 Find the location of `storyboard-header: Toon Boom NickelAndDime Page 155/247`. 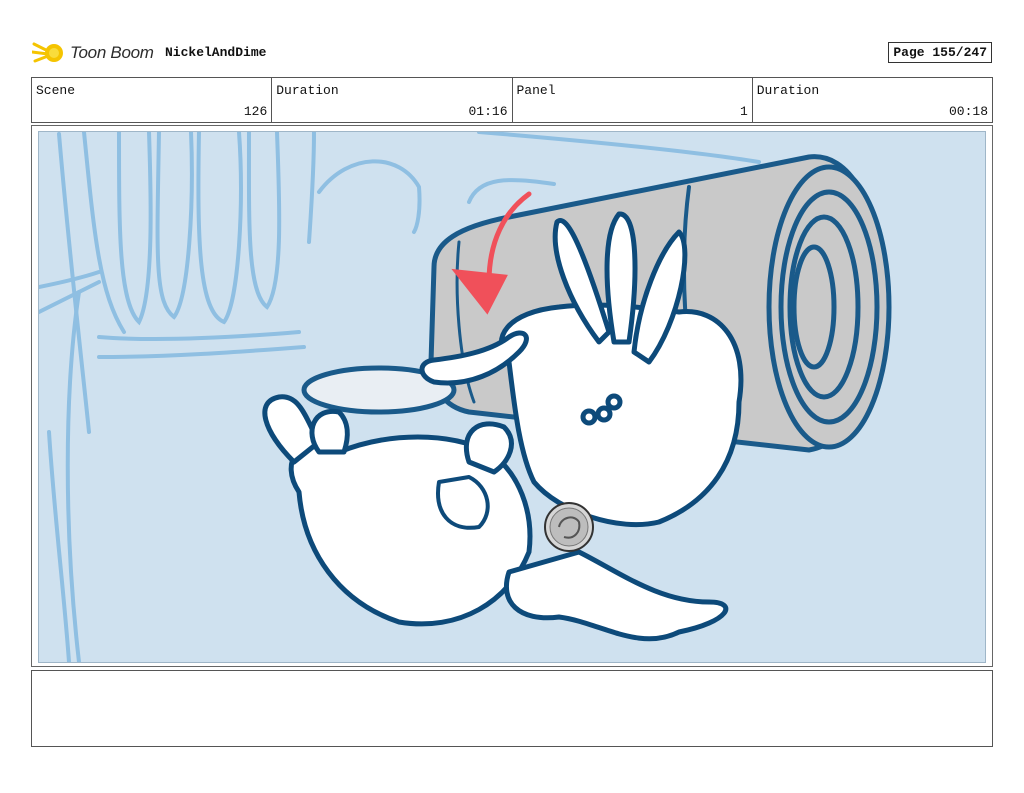

storyboard-header: Toon Boom NickelAndDime Page 155/247 is located at coordinates (512, 53).